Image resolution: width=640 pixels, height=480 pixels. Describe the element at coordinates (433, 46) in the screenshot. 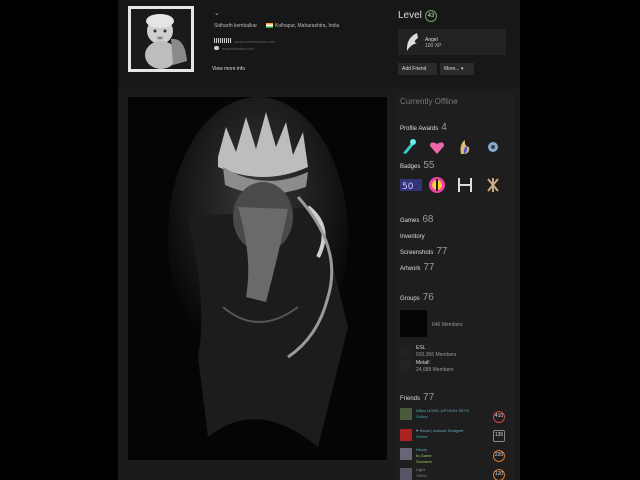

I see `xp-value: 100 XP` at that location.